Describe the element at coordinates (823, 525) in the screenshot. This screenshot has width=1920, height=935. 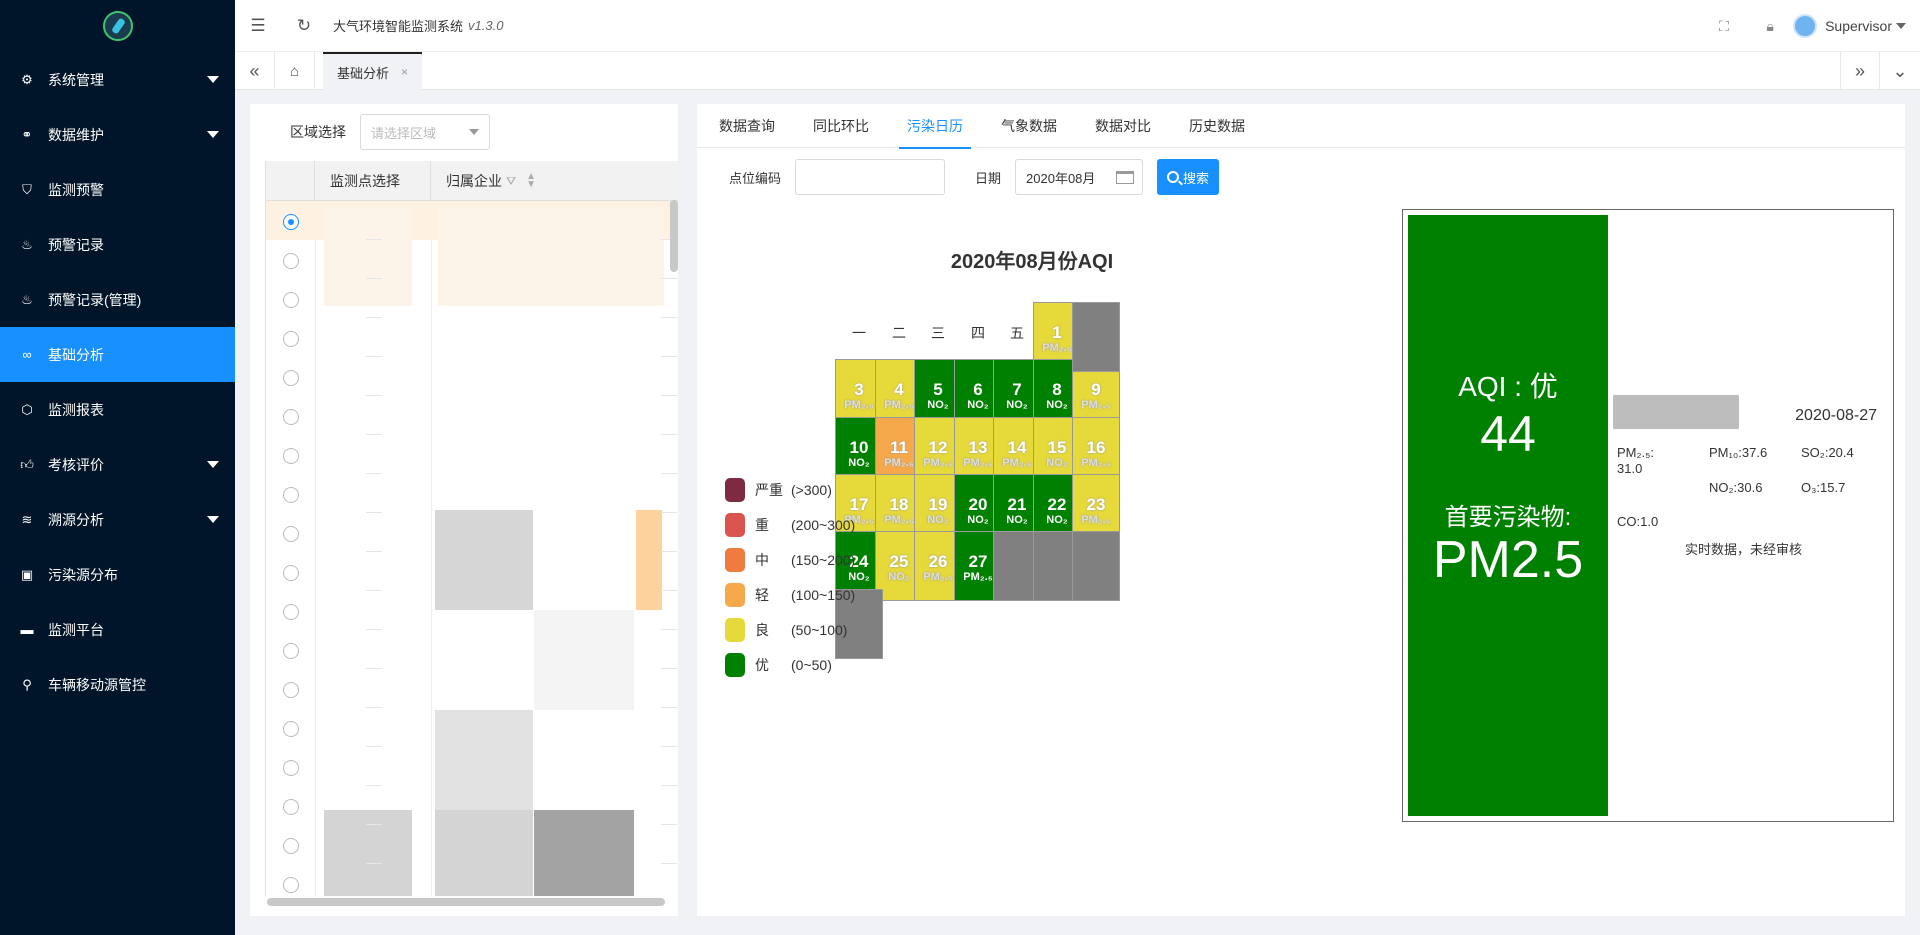
I see `legend-range: (200~300)` at that location.